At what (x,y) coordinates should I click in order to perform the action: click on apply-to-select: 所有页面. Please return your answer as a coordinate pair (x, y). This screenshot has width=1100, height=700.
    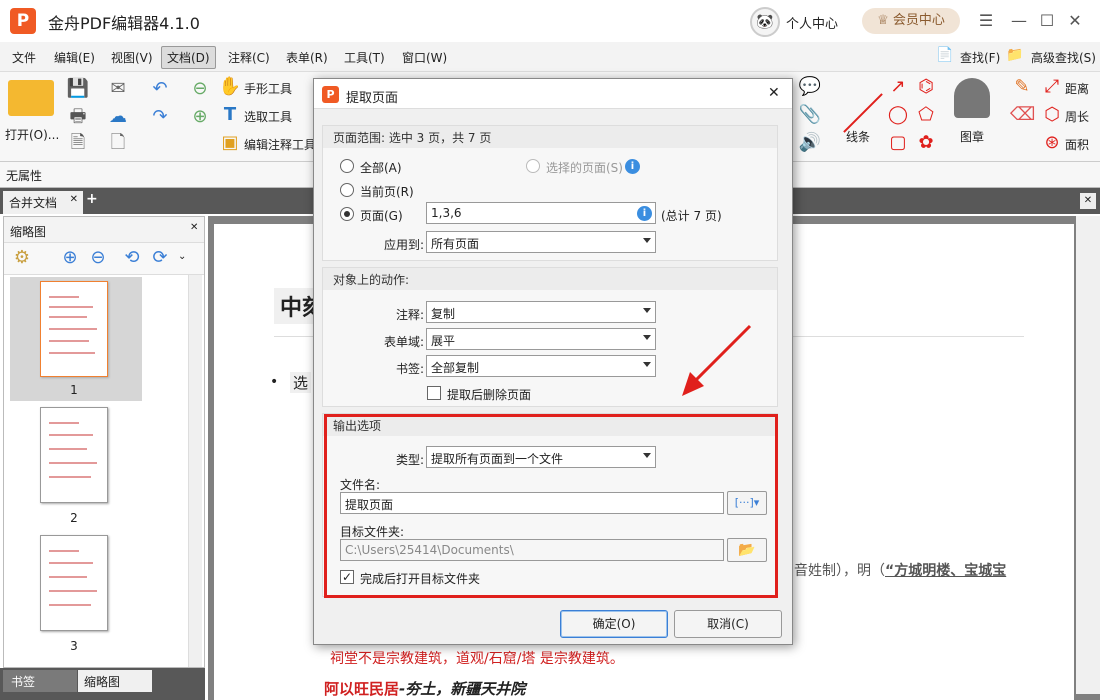
    Looking at the image, I should click on (541, 242).